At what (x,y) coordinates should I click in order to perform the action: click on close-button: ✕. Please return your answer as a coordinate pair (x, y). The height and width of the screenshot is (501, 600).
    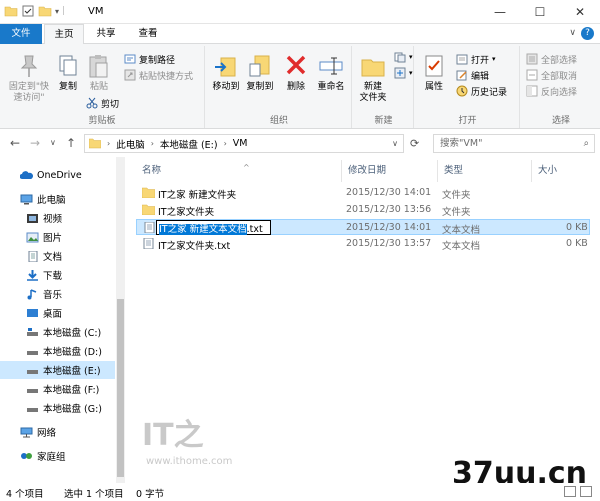
    Looking at the image, I should click on (580, 12).